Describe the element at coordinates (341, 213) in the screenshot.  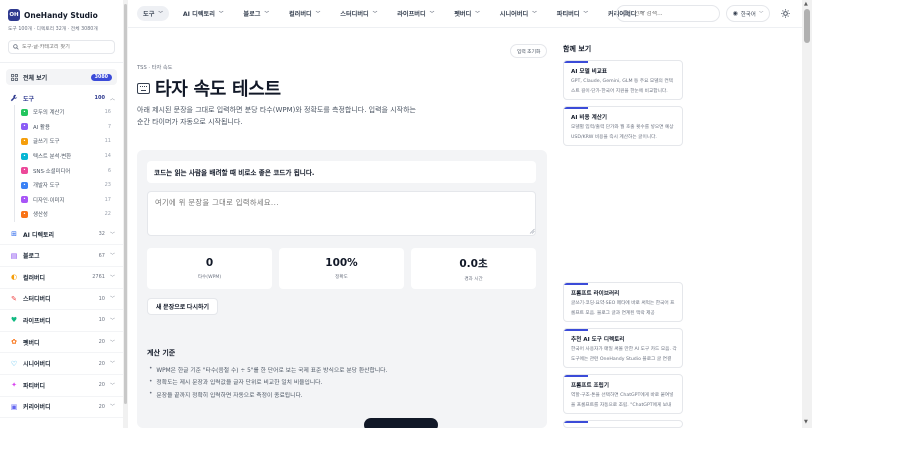
I see `typing-input` at that location.